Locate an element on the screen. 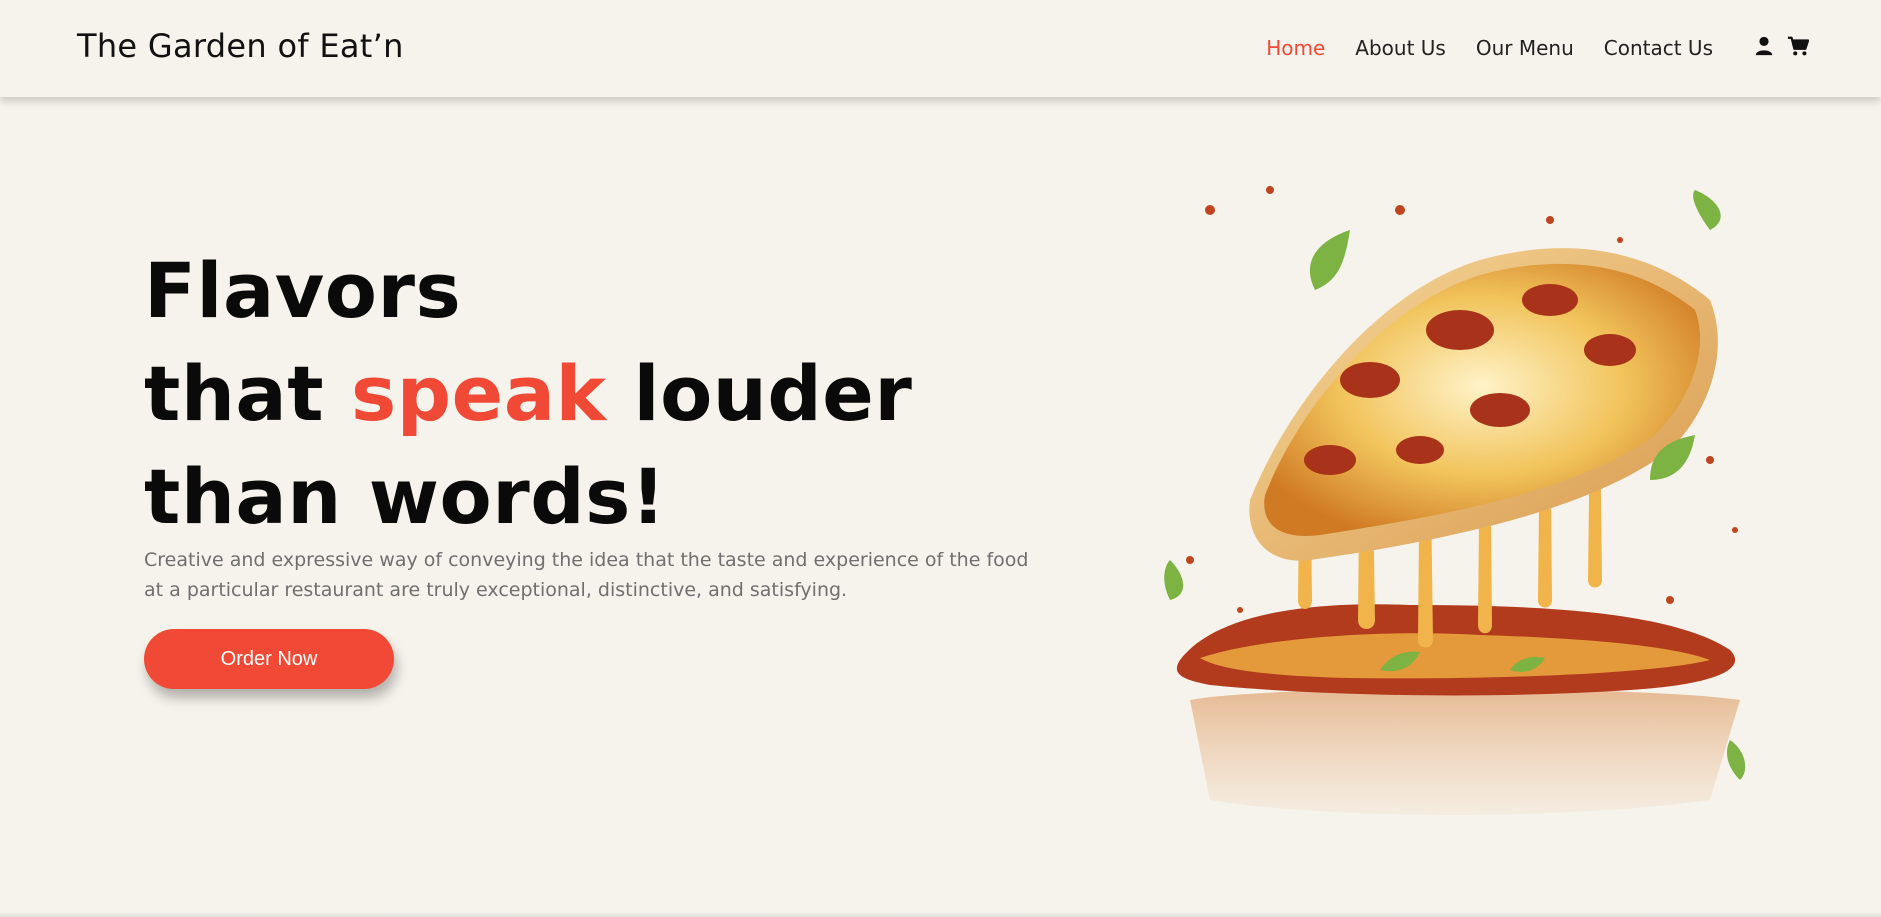 Image resolution: width=1881 pixels, height=917 pixels. nav-contact-link: Contact Us is located at coordinates (1658, 48).